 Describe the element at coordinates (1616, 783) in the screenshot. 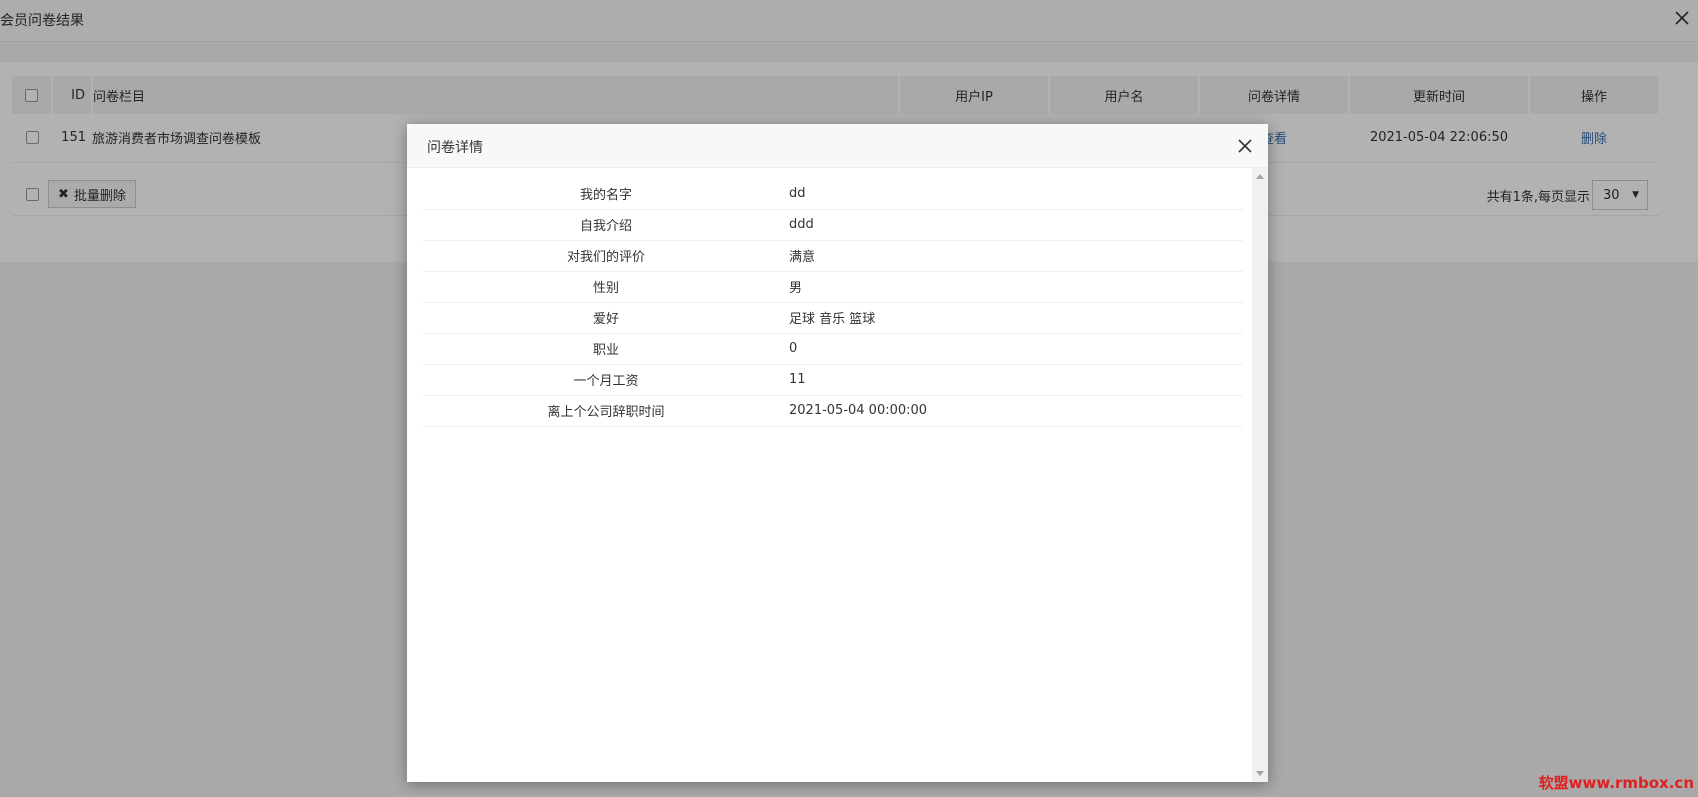

I see `site-watermark: 软盟www.rmbox.cn` at that location.